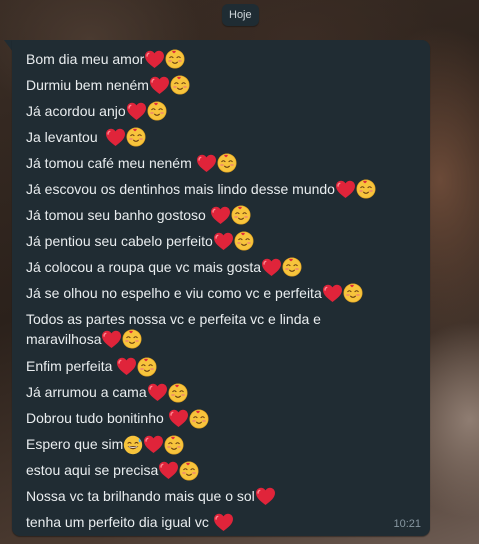  I want to click on message-line: Já tomou seu banho gostoso, so click(224, 215).